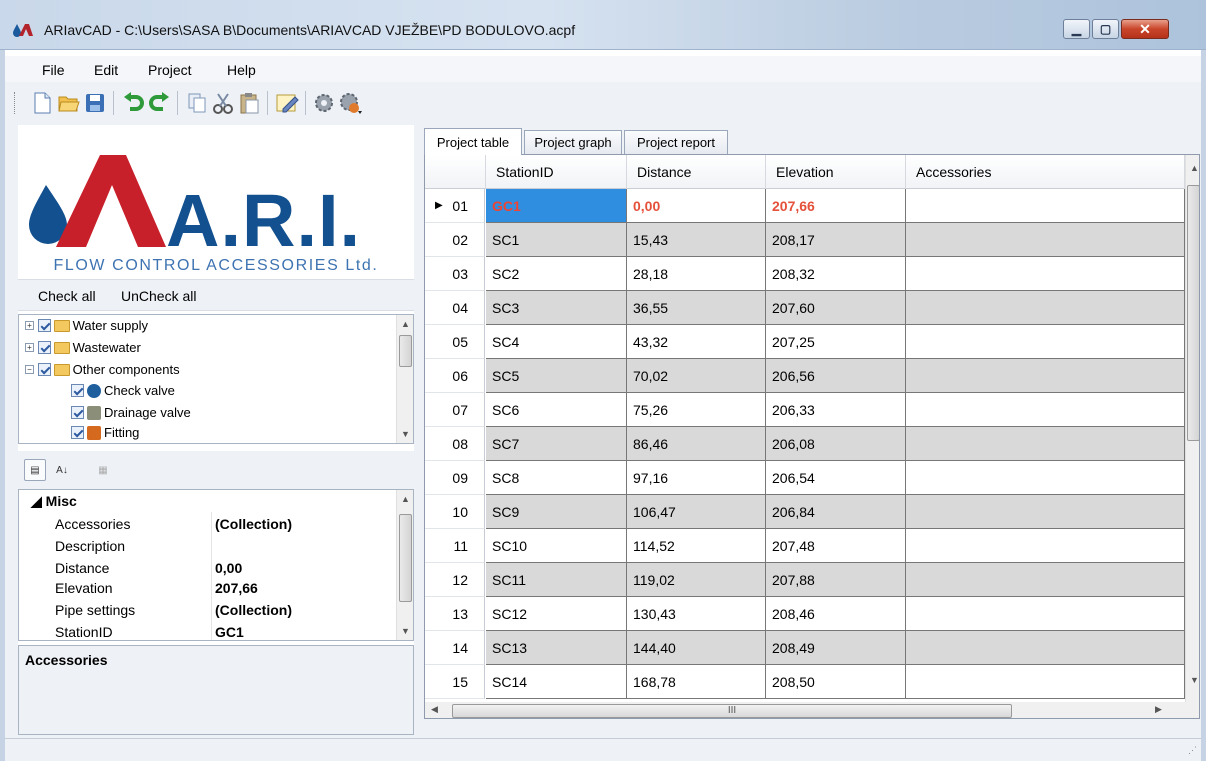 The image size is (1206, 761). What do you see at coordinates (1076, 29) in the screenshot?
I see `minimize-button: ▁` at bounding box center [1076, 29].